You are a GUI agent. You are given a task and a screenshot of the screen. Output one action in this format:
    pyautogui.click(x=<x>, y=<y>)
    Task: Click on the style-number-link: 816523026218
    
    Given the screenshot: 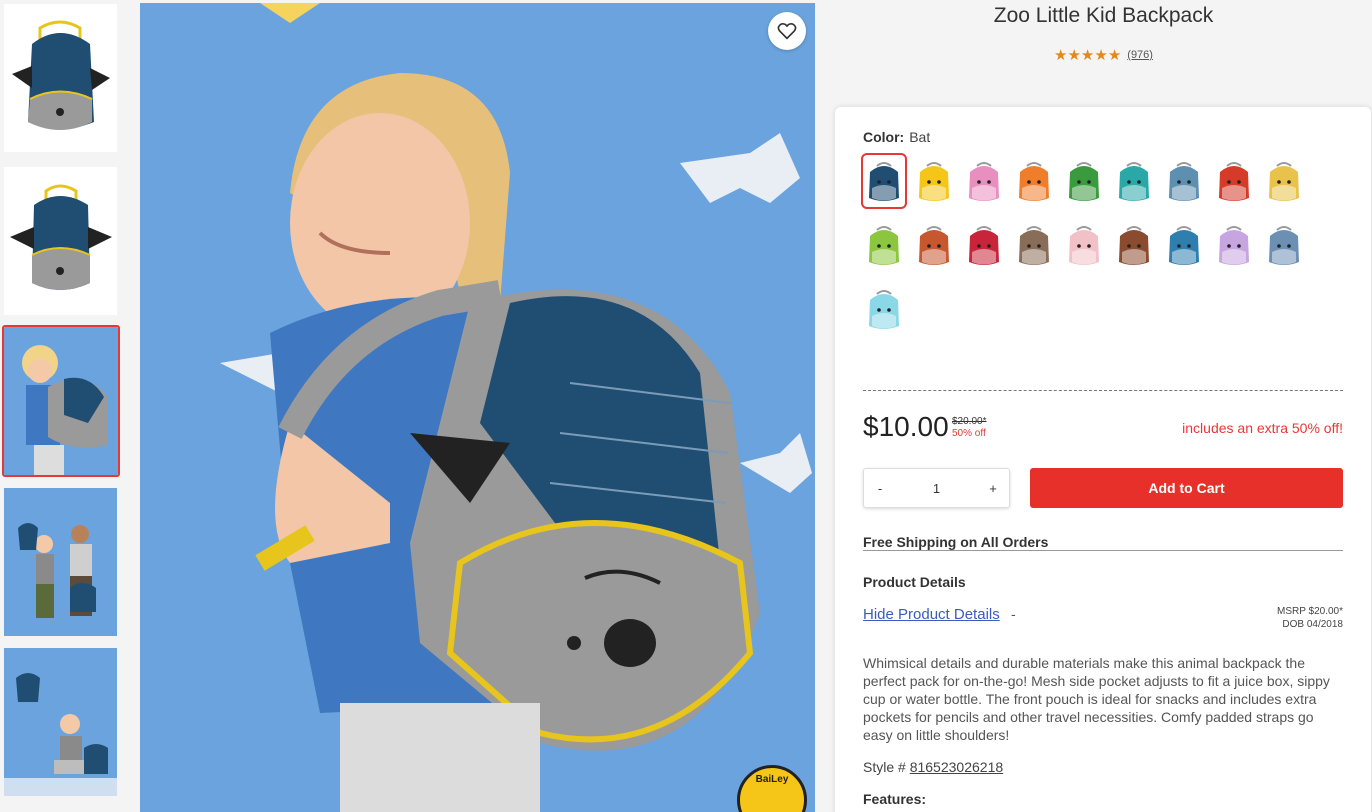 What is the action you would take?
    pyautogui.click(x=956, y=767)
    